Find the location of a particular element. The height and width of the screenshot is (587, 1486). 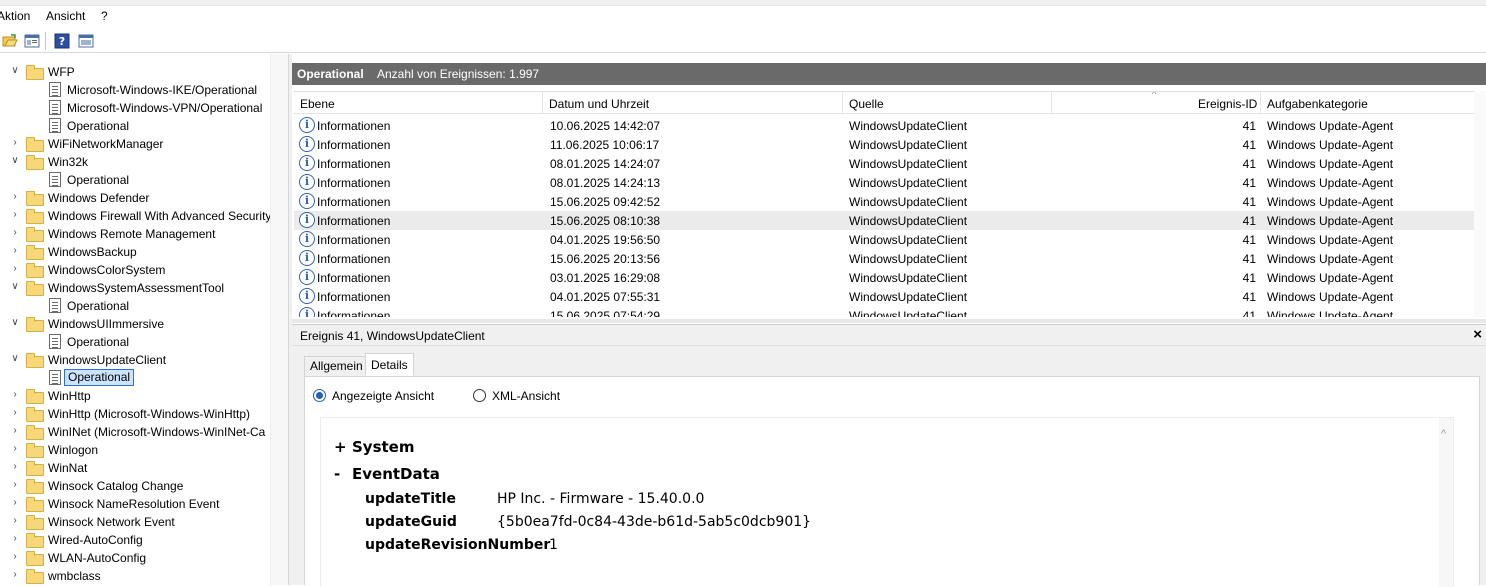

tree-folder-item: ∨ WindowsUIImmersive is located at coordinates (135, 324).